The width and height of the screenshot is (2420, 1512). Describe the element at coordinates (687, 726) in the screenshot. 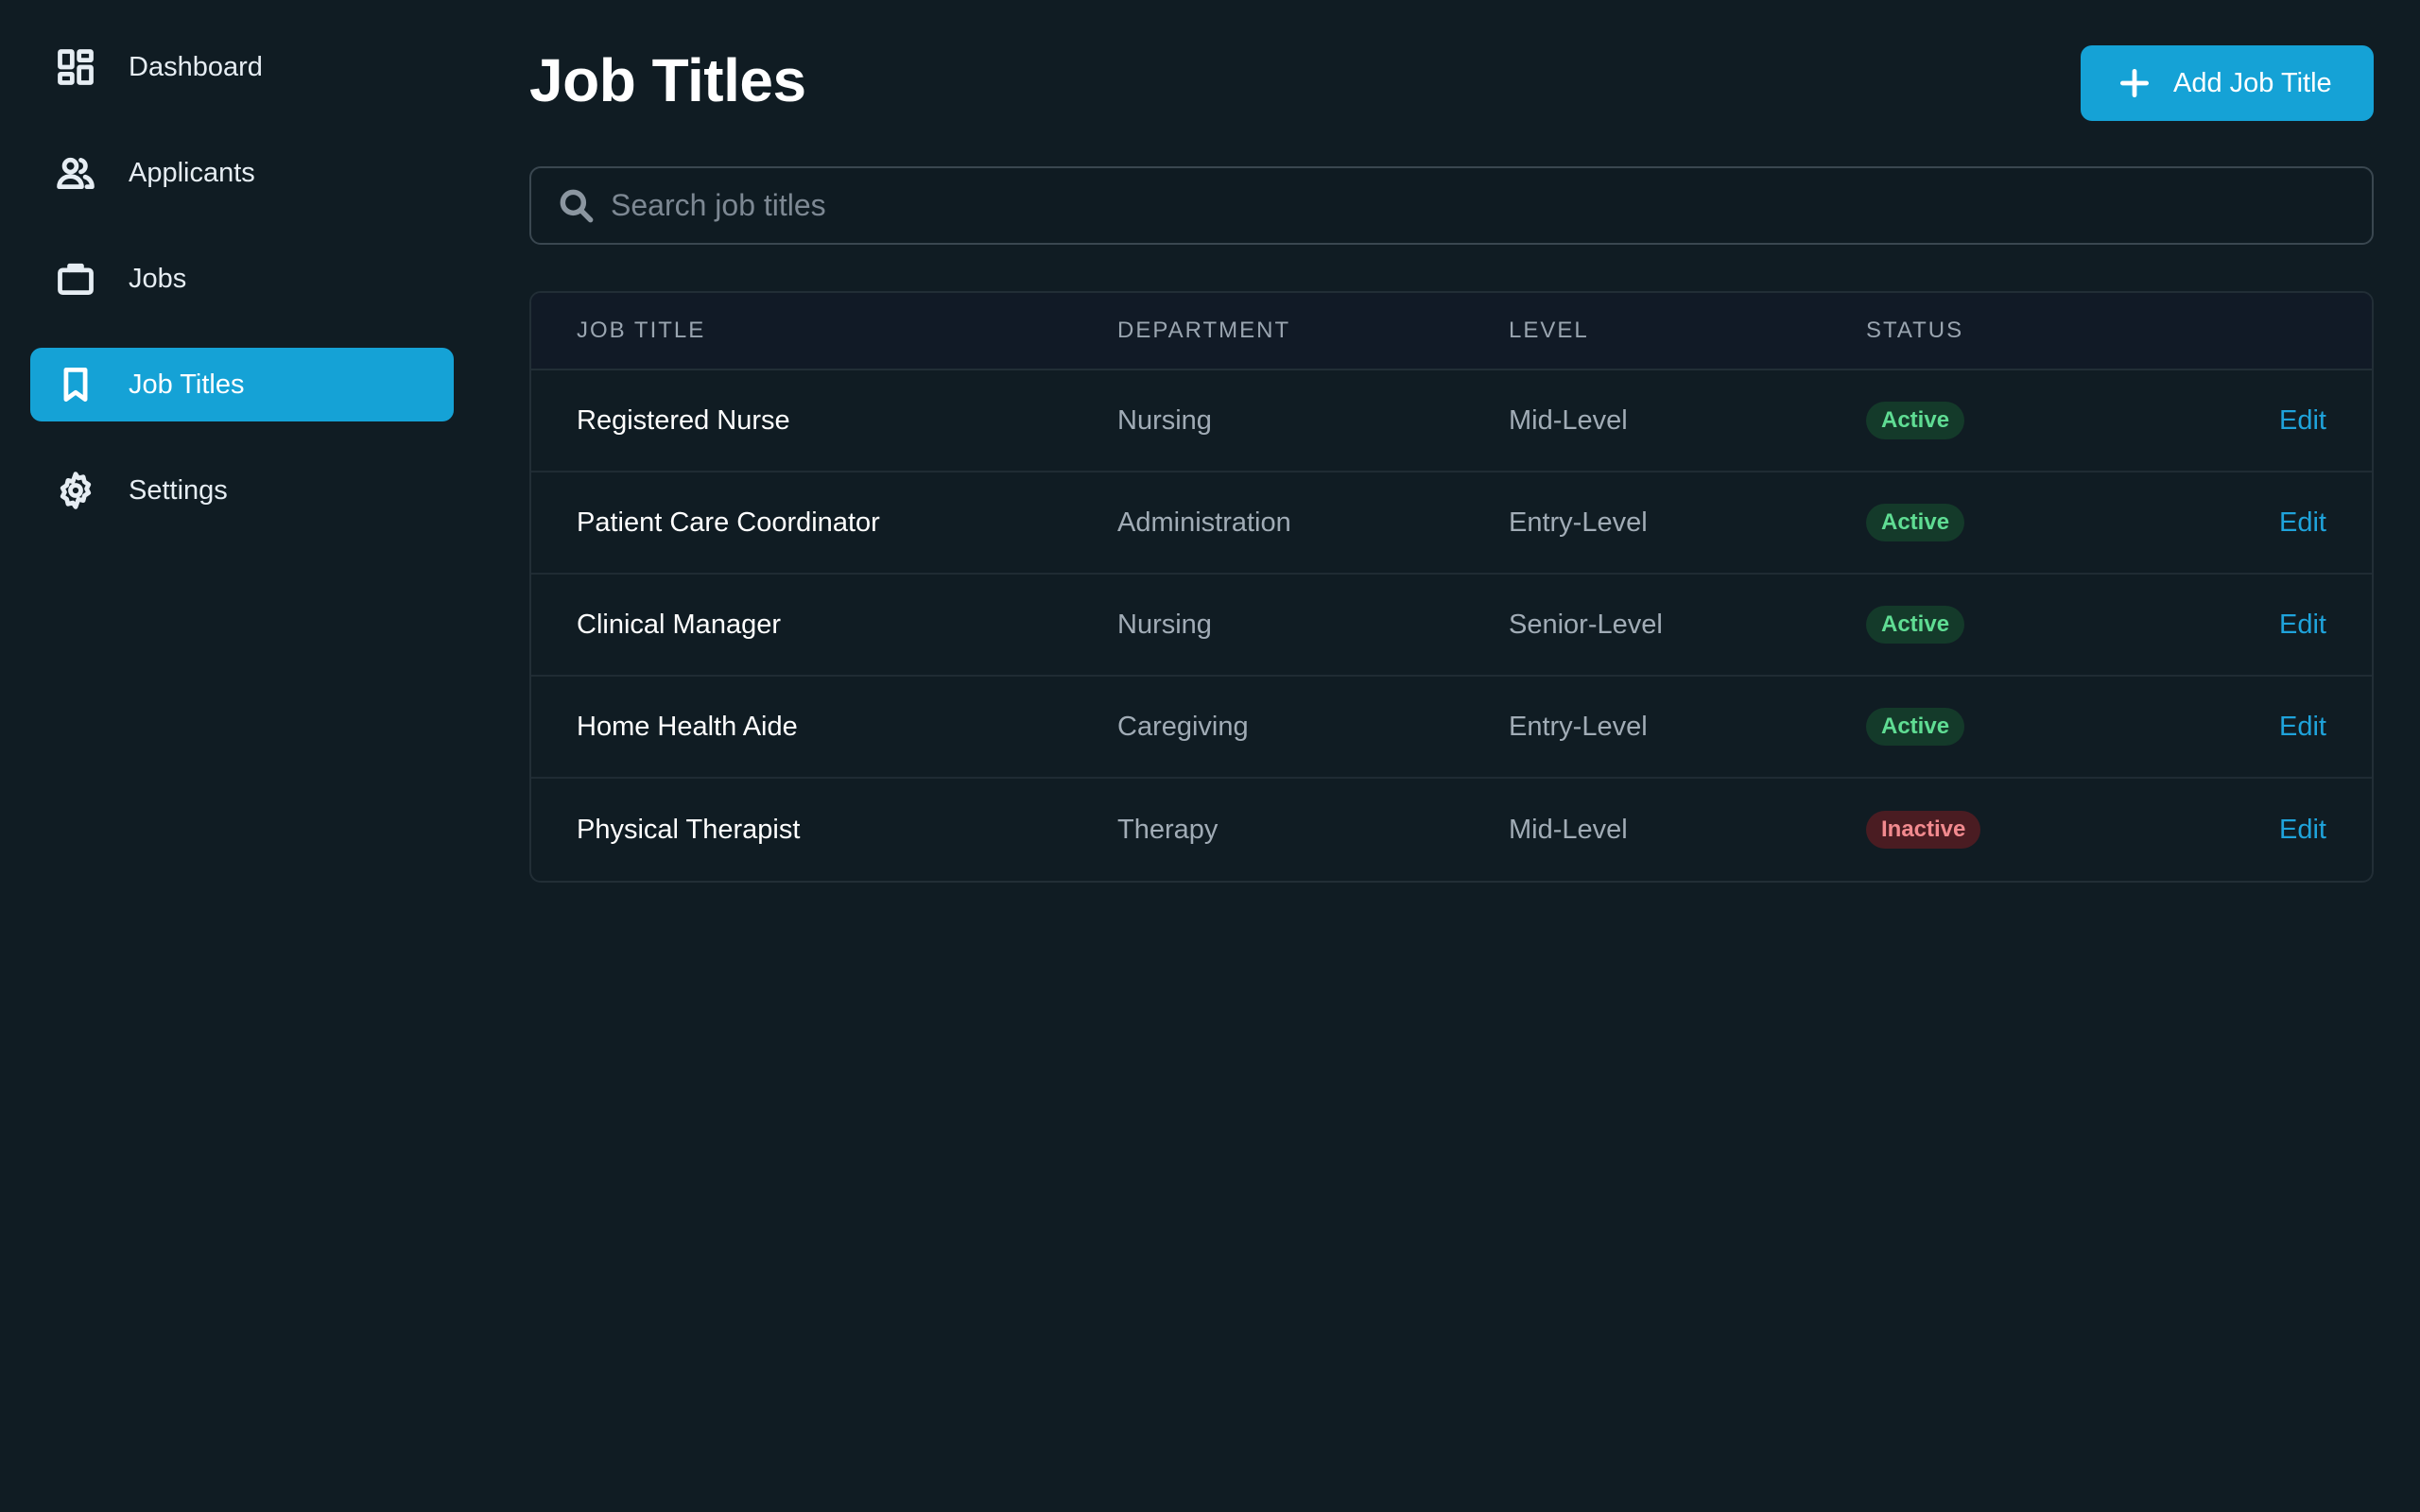

I see `job-title-cell: Home Health Aide` at that location.